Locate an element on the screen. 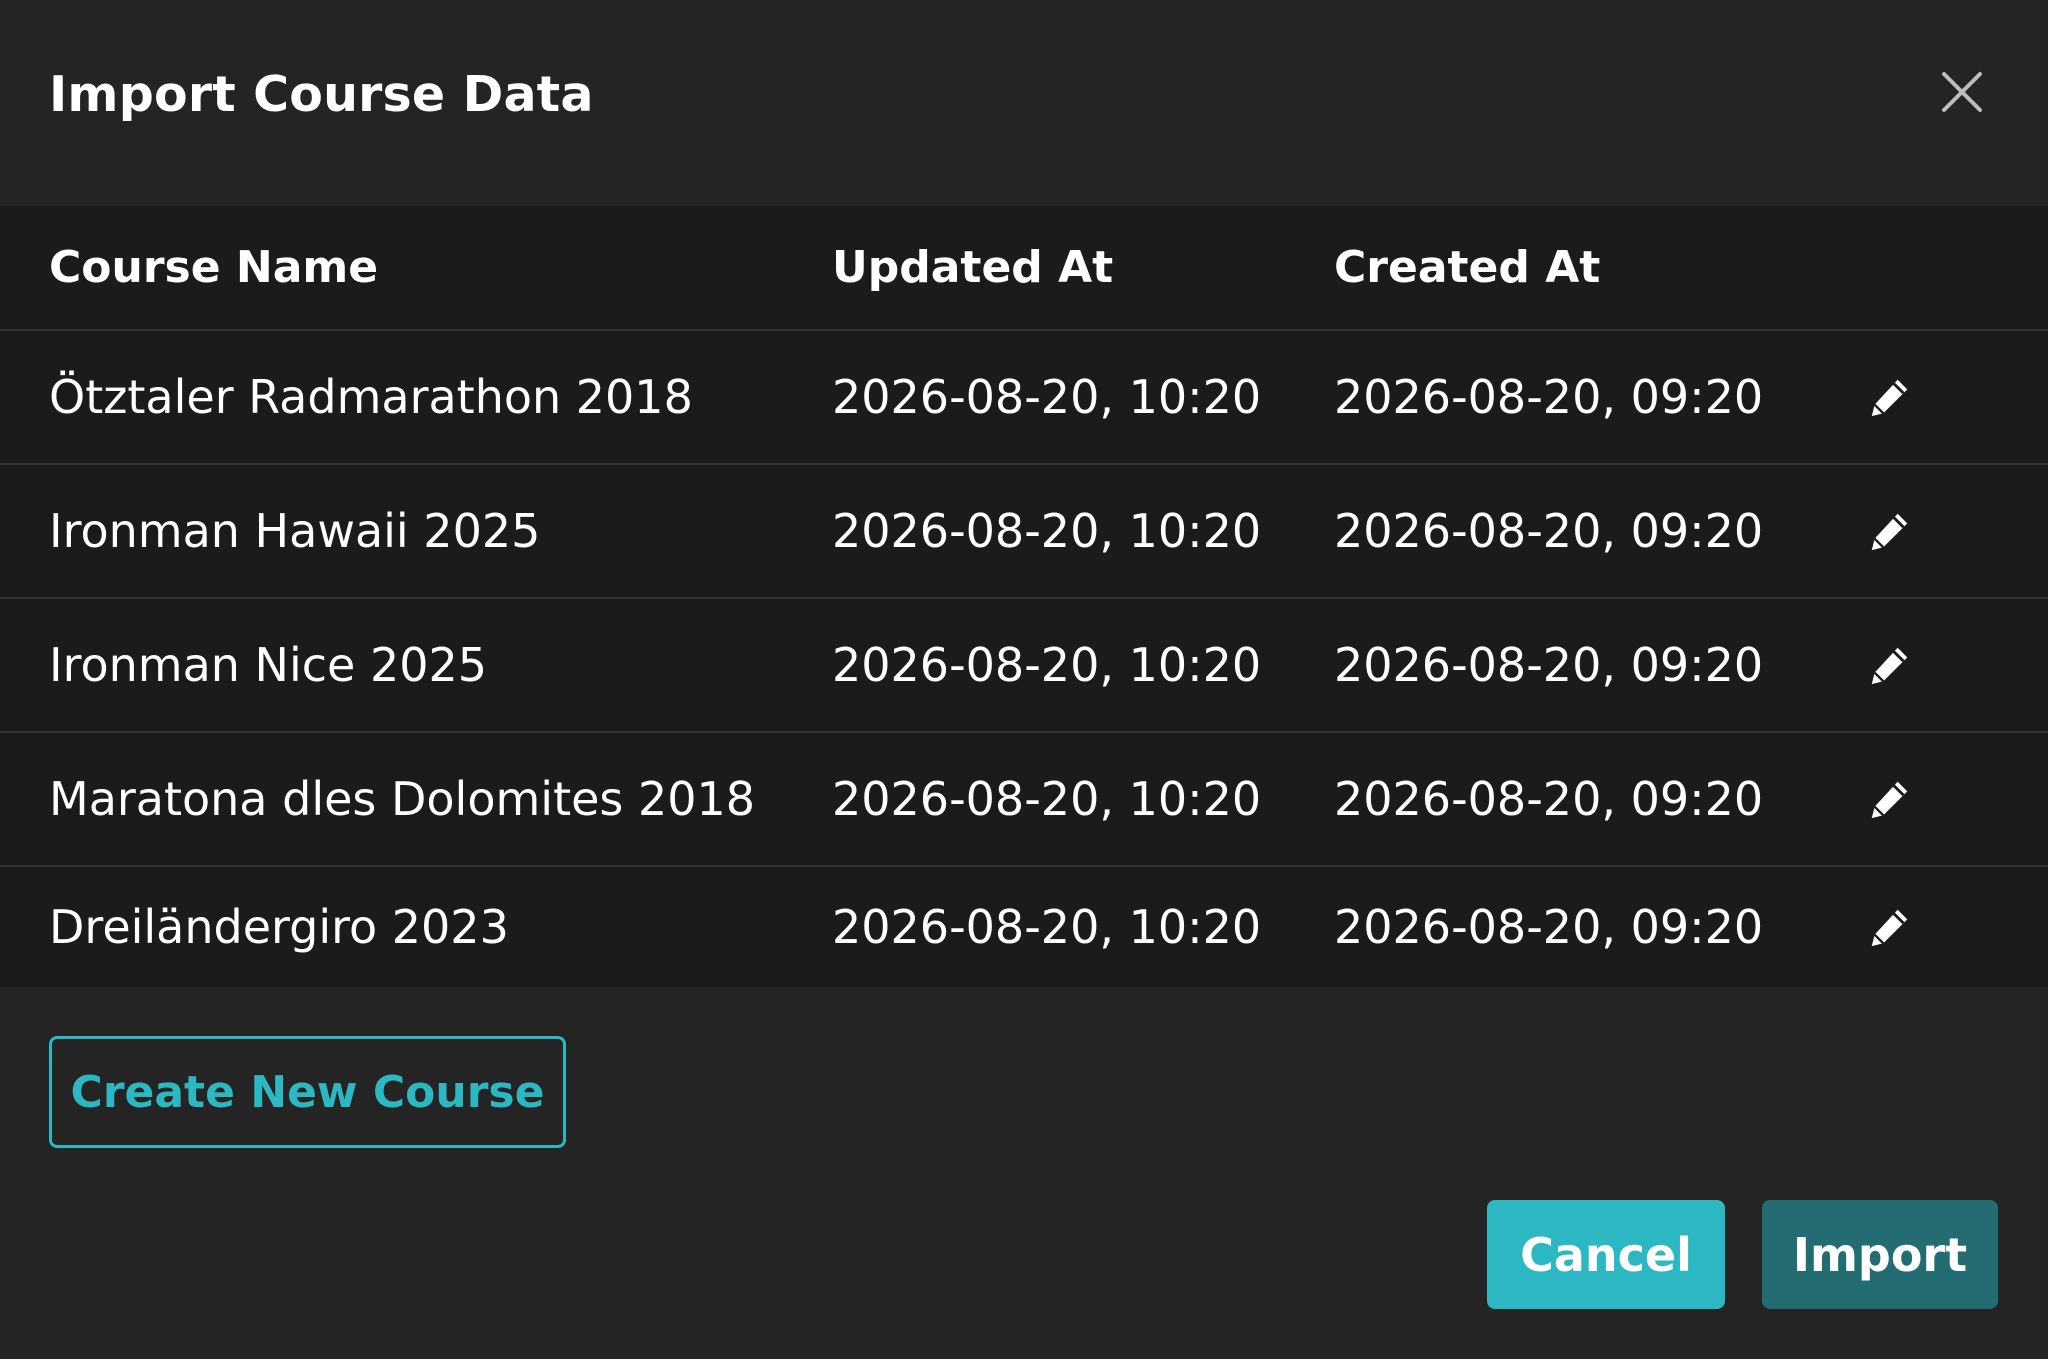 The width and height of the screenshot is (2048, 1359). import-button: Import is located at coordinates (1880, 1254).